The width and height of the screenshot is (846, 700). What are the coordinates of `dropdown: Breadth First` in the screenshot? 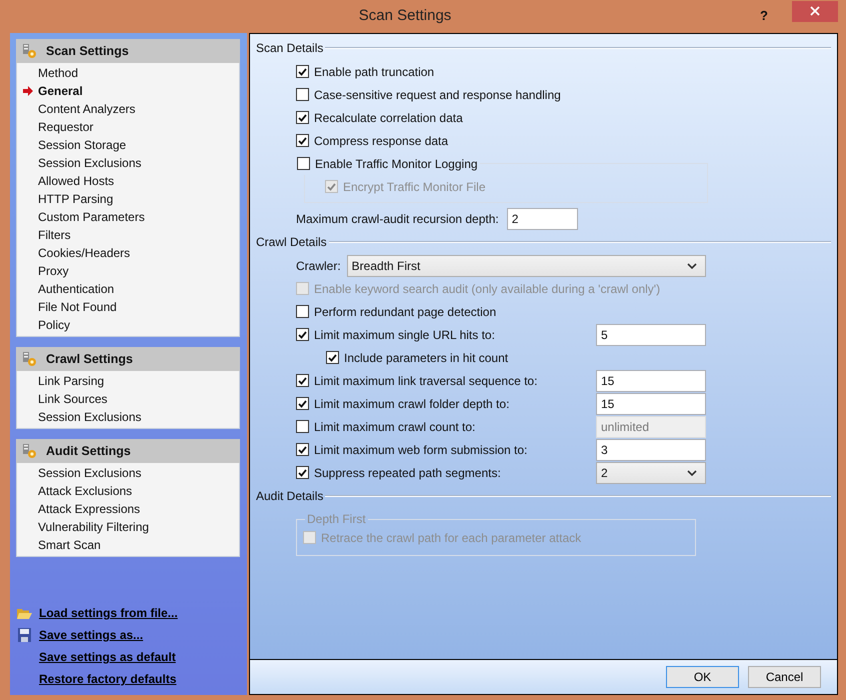 It's located at (526, 265).